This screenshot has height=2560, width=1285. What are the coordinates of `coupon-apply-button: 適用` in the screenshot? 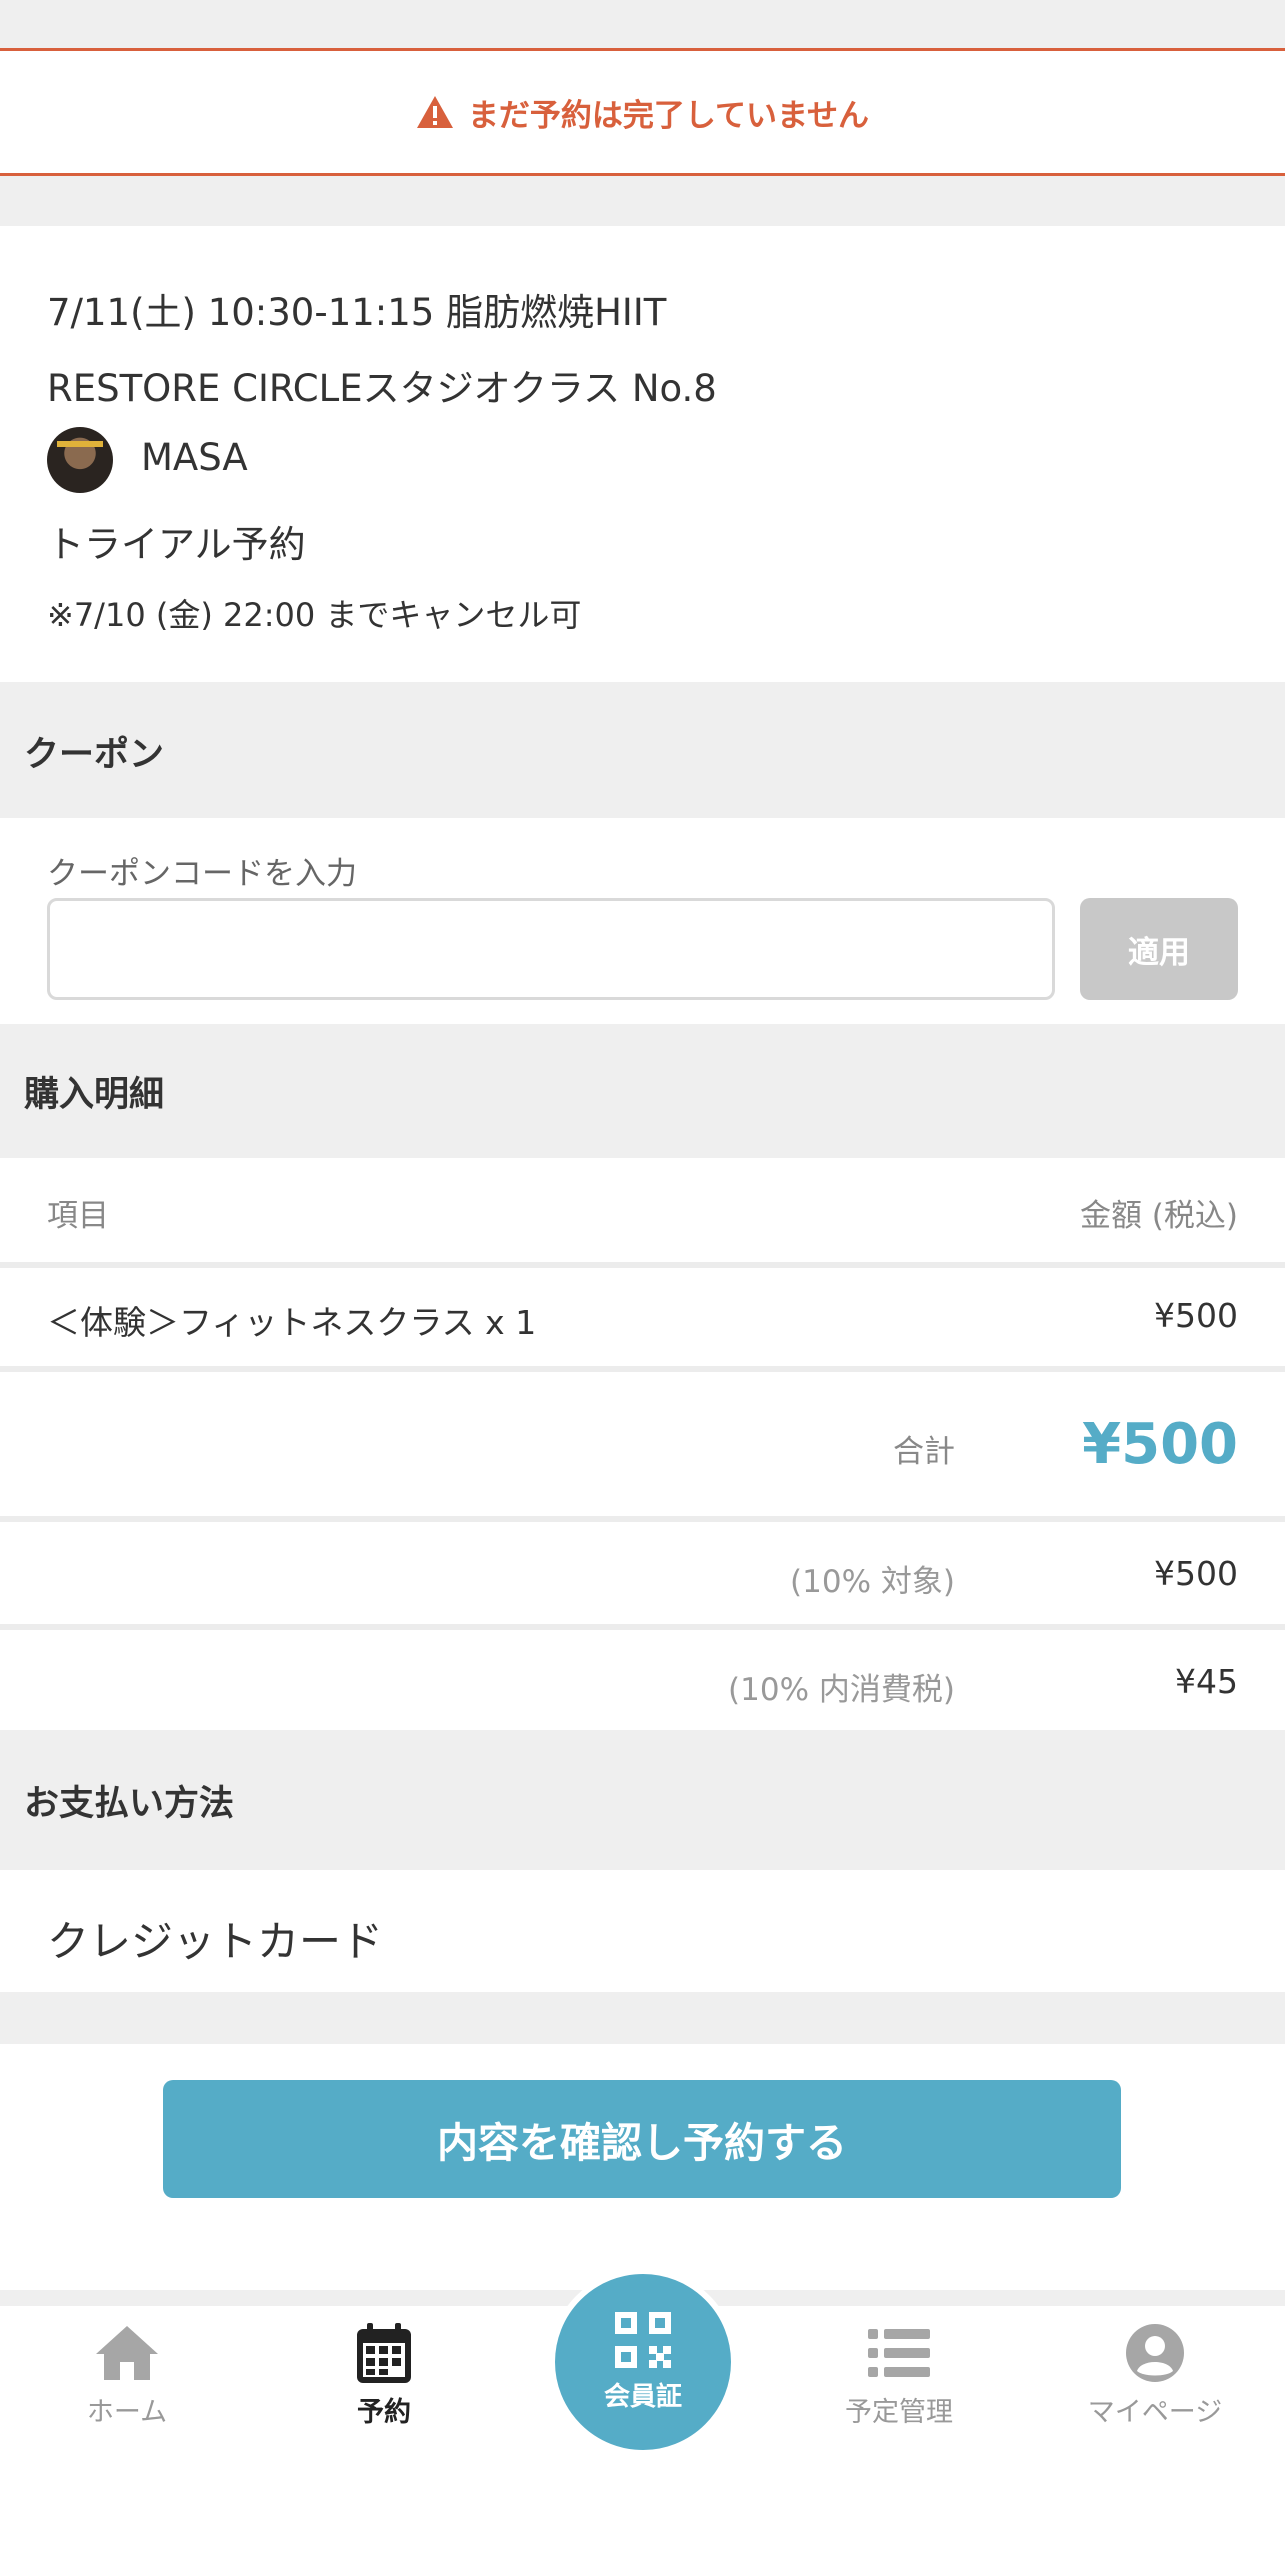 It's located at (1159, 949).